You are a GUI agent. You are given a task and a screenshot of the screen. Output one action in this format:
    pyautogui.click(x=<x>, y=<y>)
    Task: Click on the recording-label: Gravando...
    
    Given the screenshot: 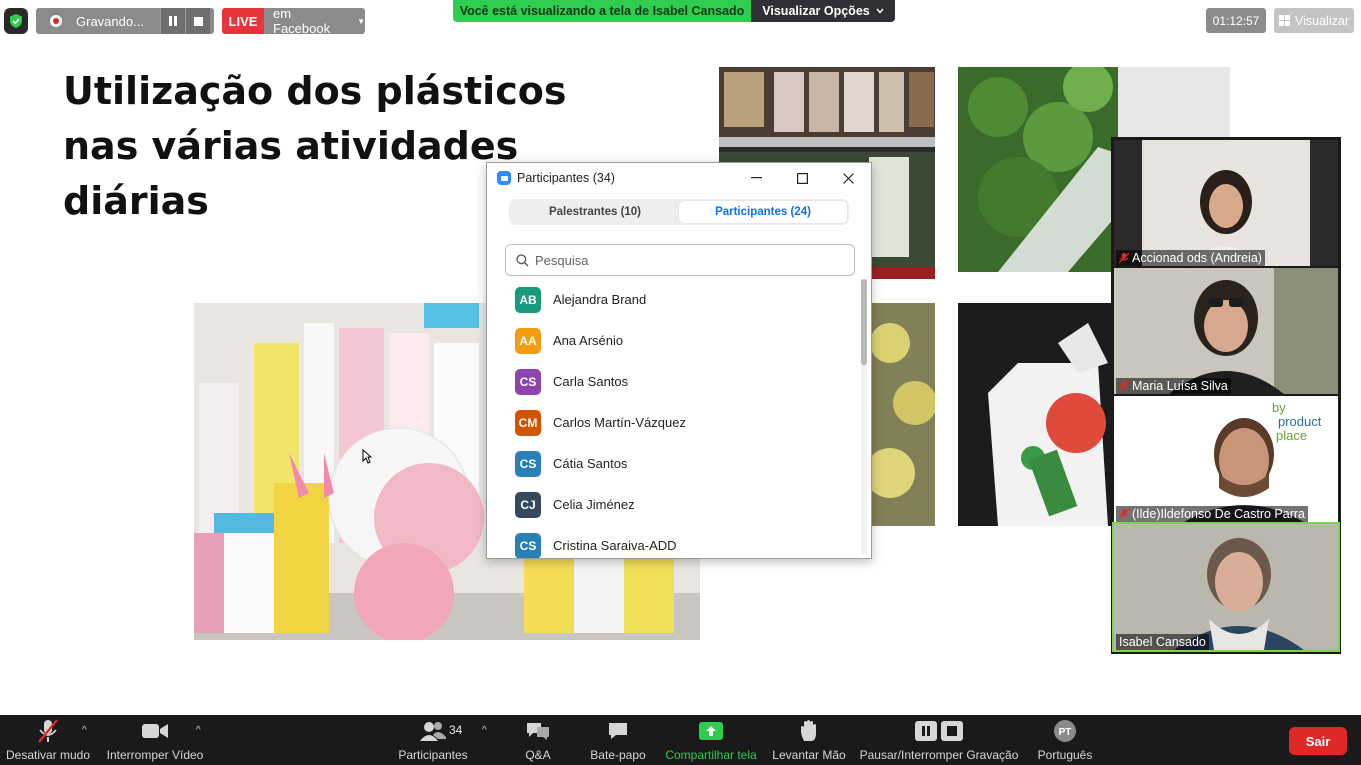 What is the action you would take?
    pyautogui.click(x=110, y=21)
    